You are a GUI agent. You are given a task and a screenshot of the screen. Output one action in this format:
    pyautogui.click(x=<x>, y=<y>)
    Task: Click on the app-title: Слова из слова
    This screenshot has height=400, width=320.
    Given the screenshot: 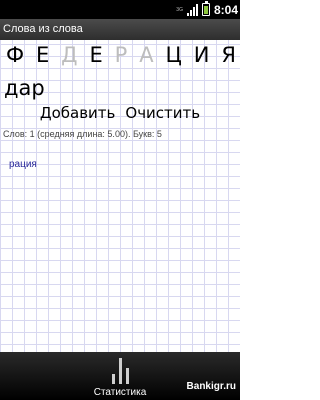 What is the action you would take?
    pyautogui.click(x=43, y=29)
    